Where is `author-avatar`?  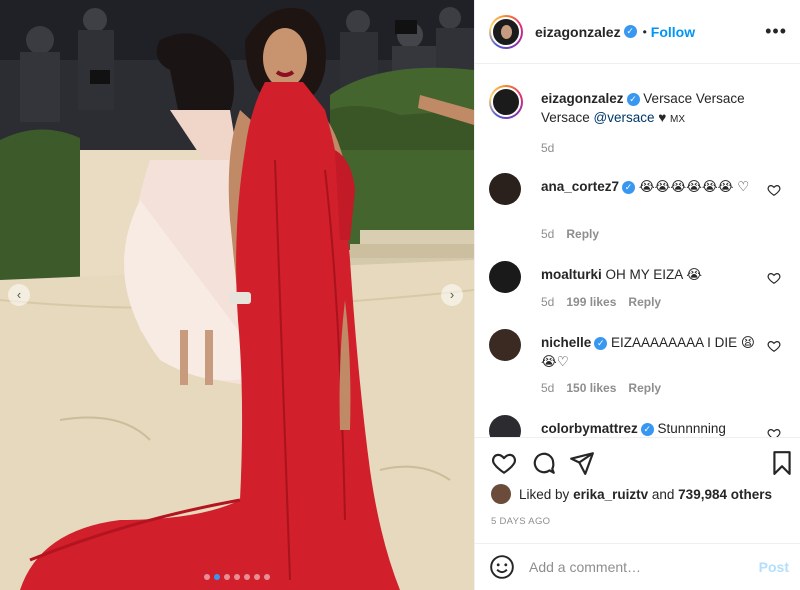 author-avatar is located at coordinates (506, 31).